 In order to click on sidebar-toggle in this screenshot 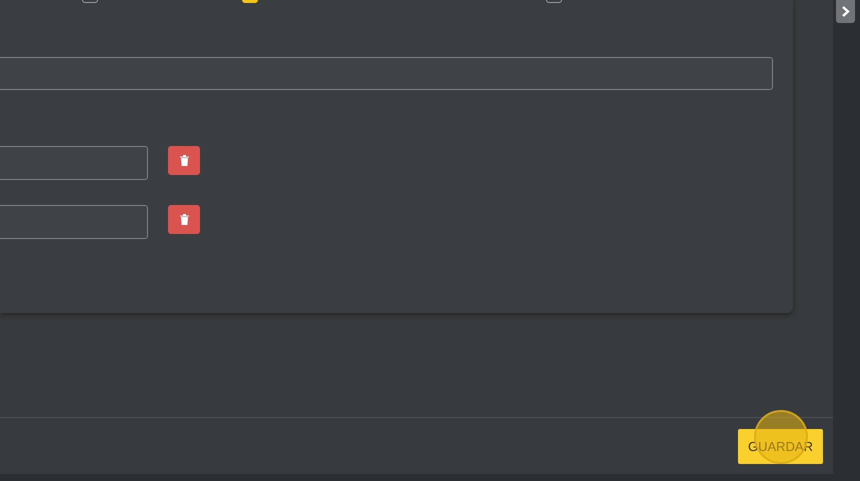, I will do `click(845, 11)`.